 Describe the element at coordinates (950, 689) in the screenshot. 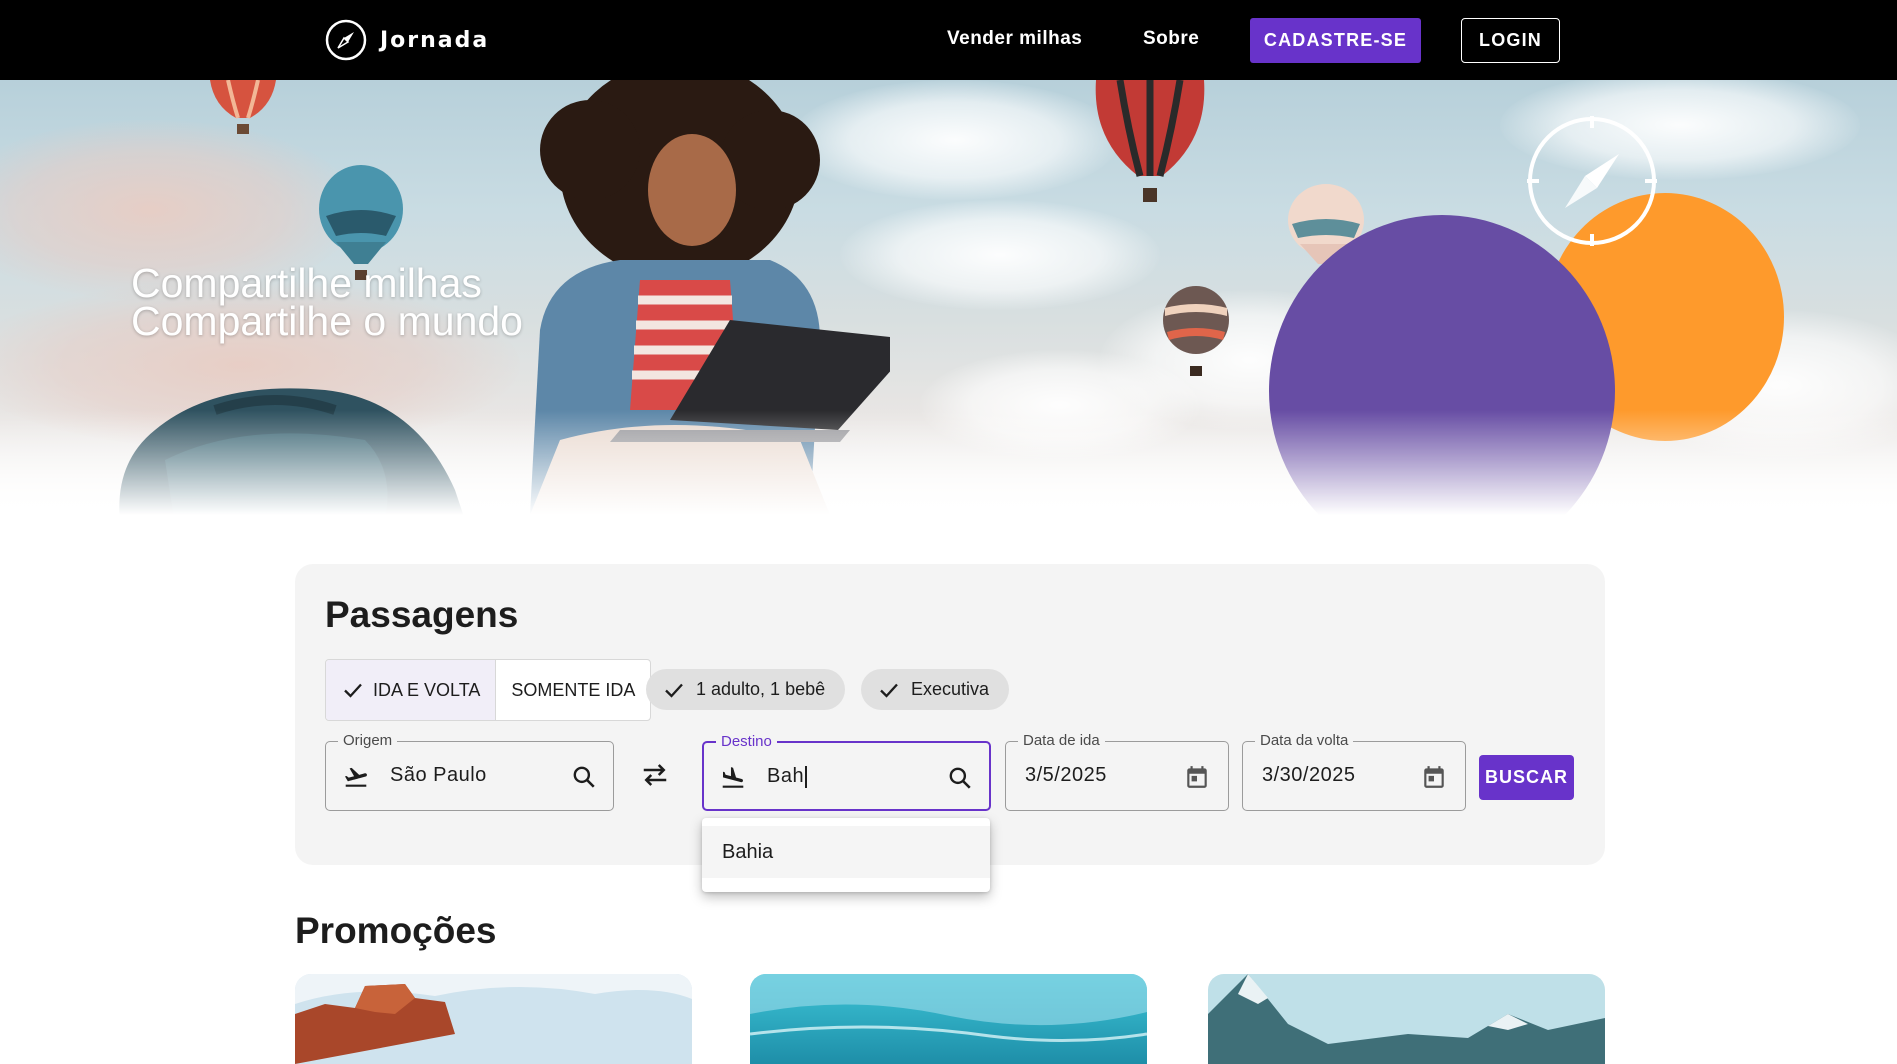

I see `cabin-class-label: Executiva` at that location.